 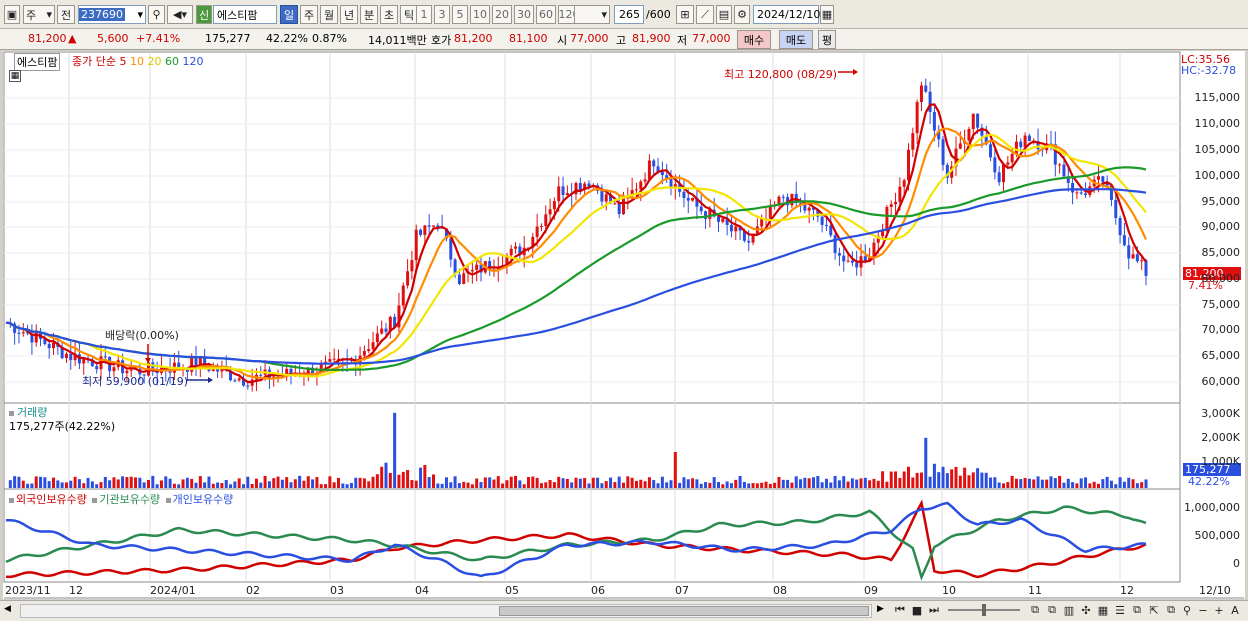 I want to click on holding-legend: 외국인보유수량 기관보유수량 개인보유수량, so click(x=121, y=499).